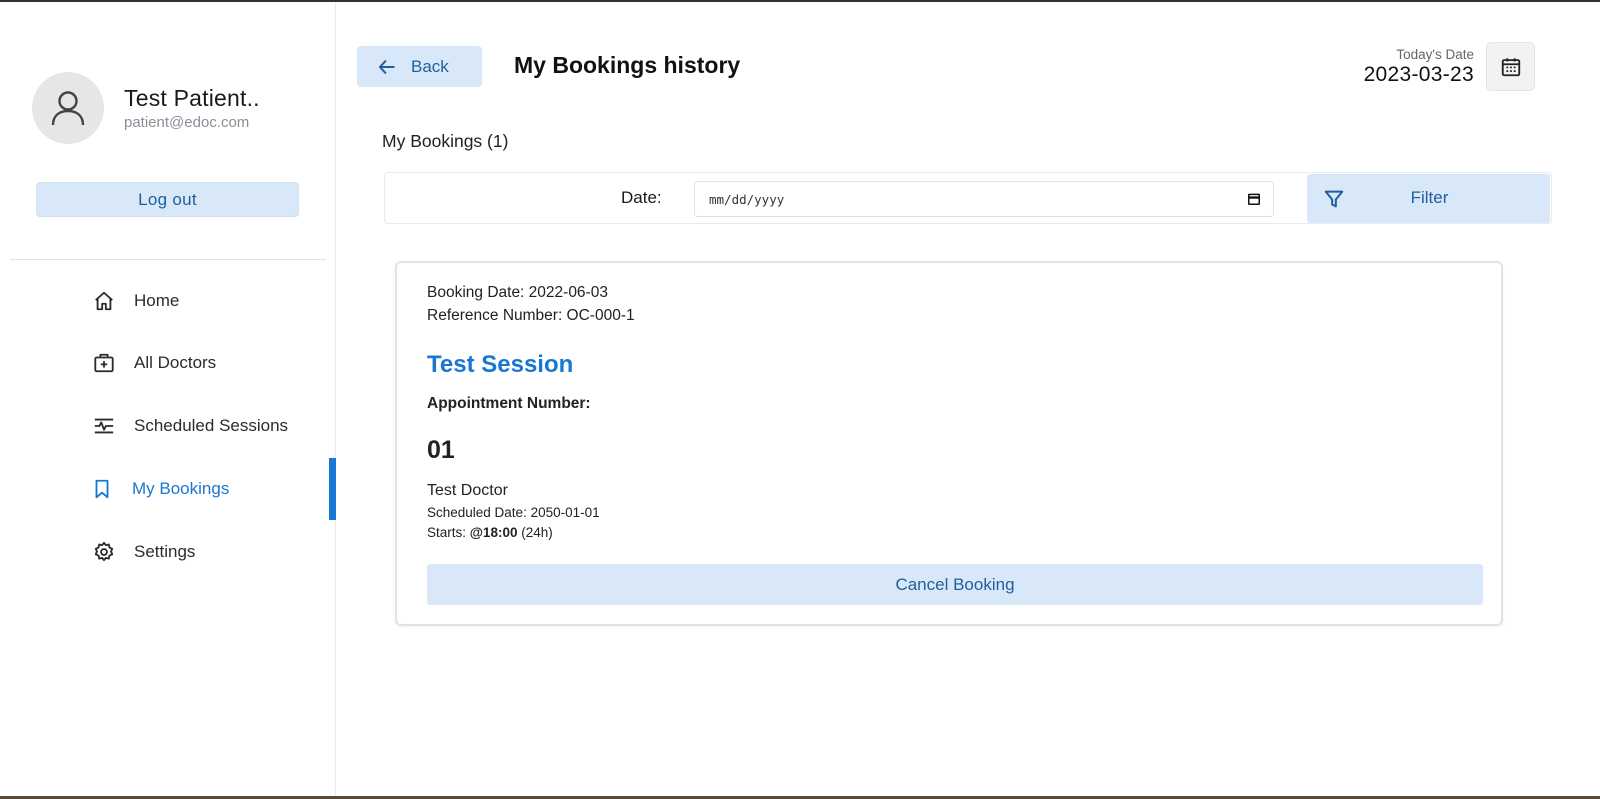 Image resolution: width=1600 pixels, height=799 pixels. I want to click on calendar-picker-icon, so click(1254, 199).